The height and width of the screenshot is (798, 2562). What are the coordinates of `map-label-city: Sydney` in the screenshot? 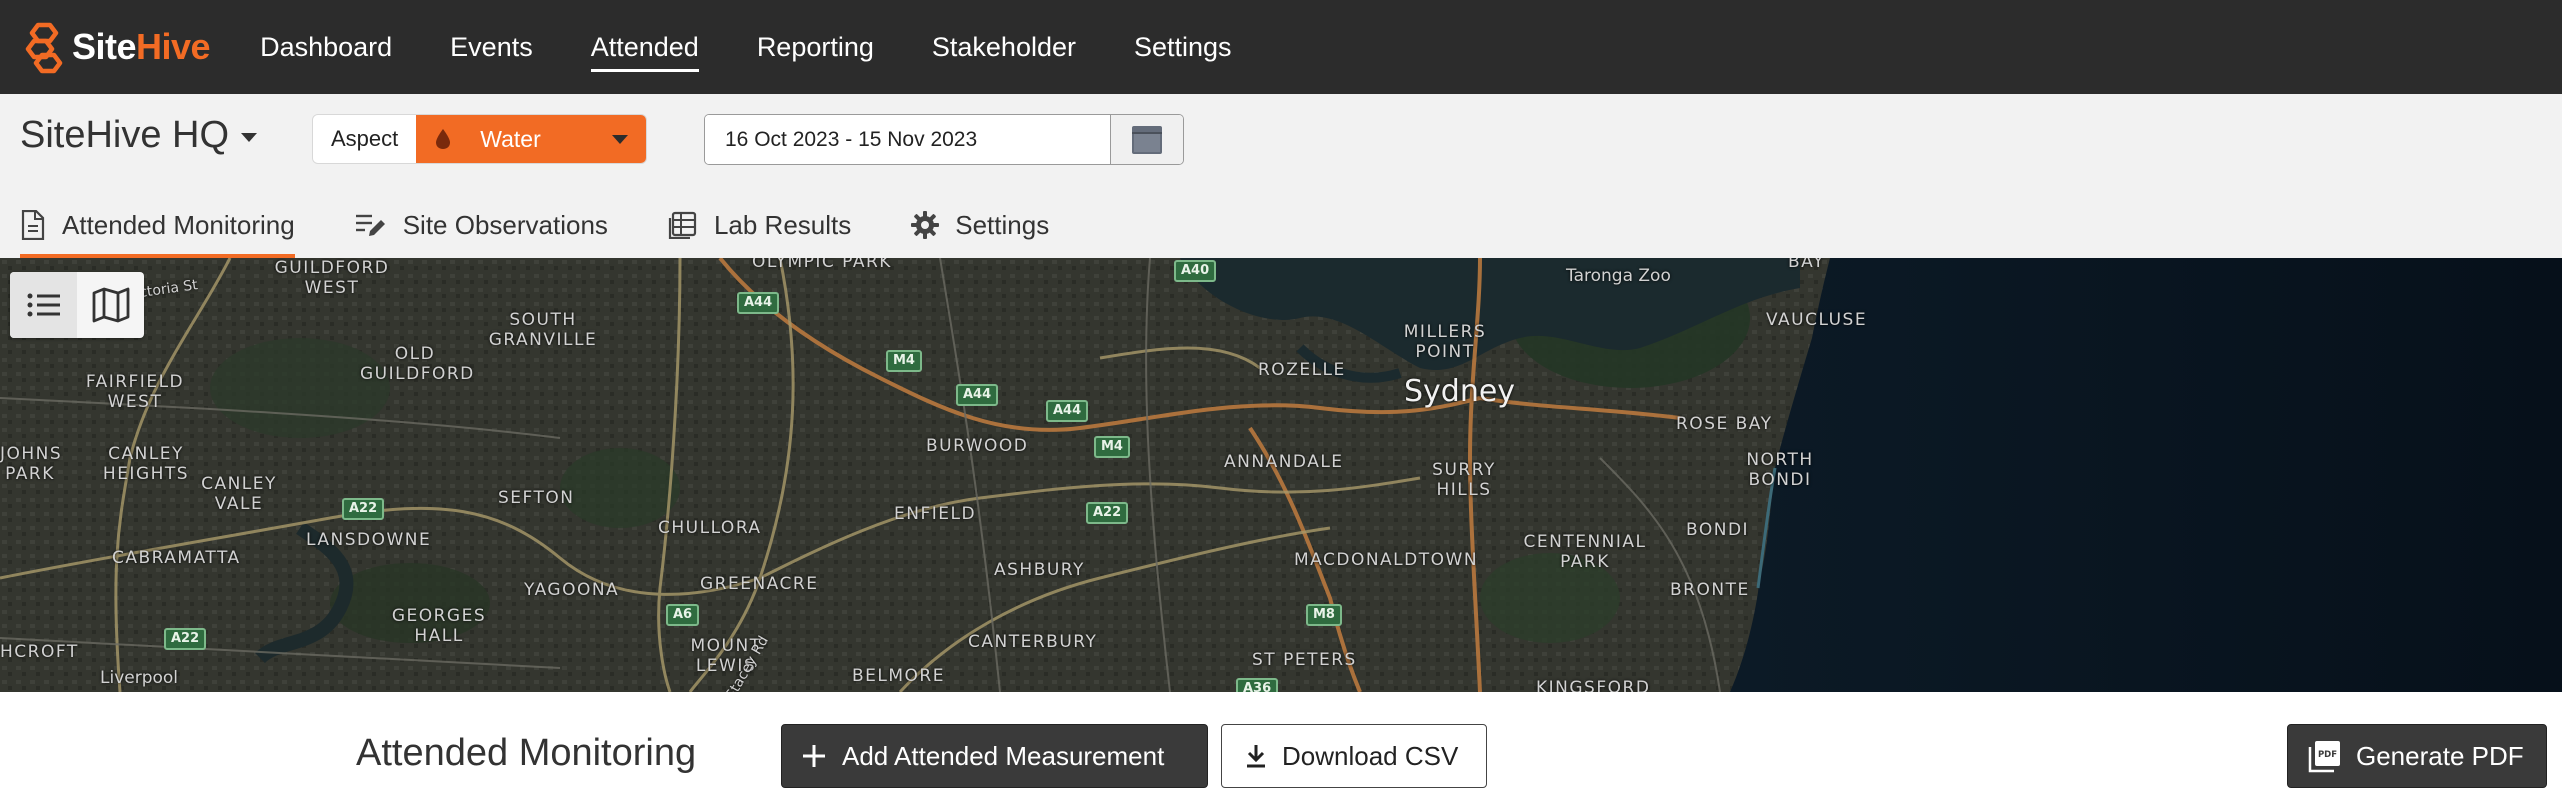 It's located at (1460, 391).